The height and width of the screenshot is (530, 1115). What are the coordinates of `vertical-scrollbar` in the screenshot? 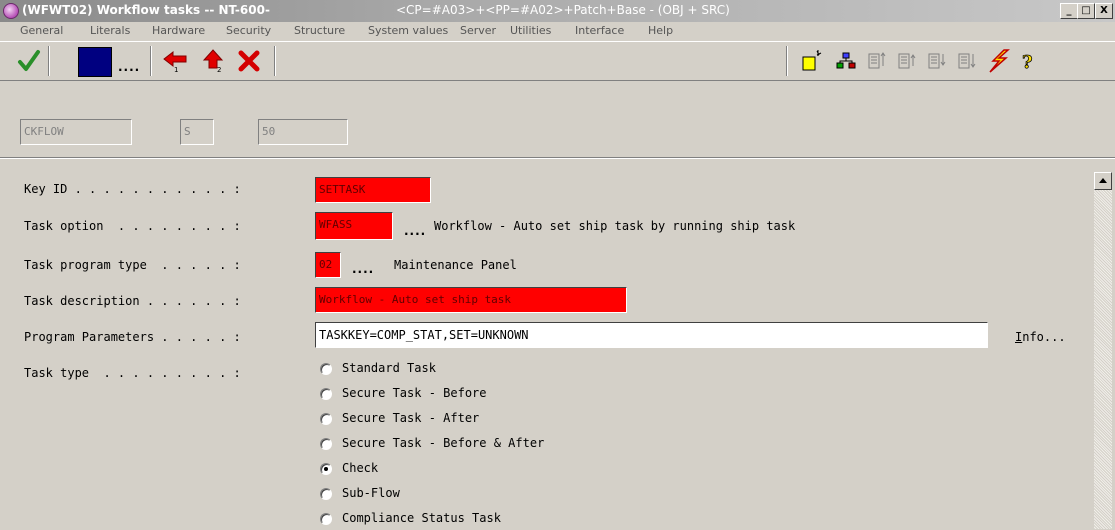 It's located at (1103, 350).